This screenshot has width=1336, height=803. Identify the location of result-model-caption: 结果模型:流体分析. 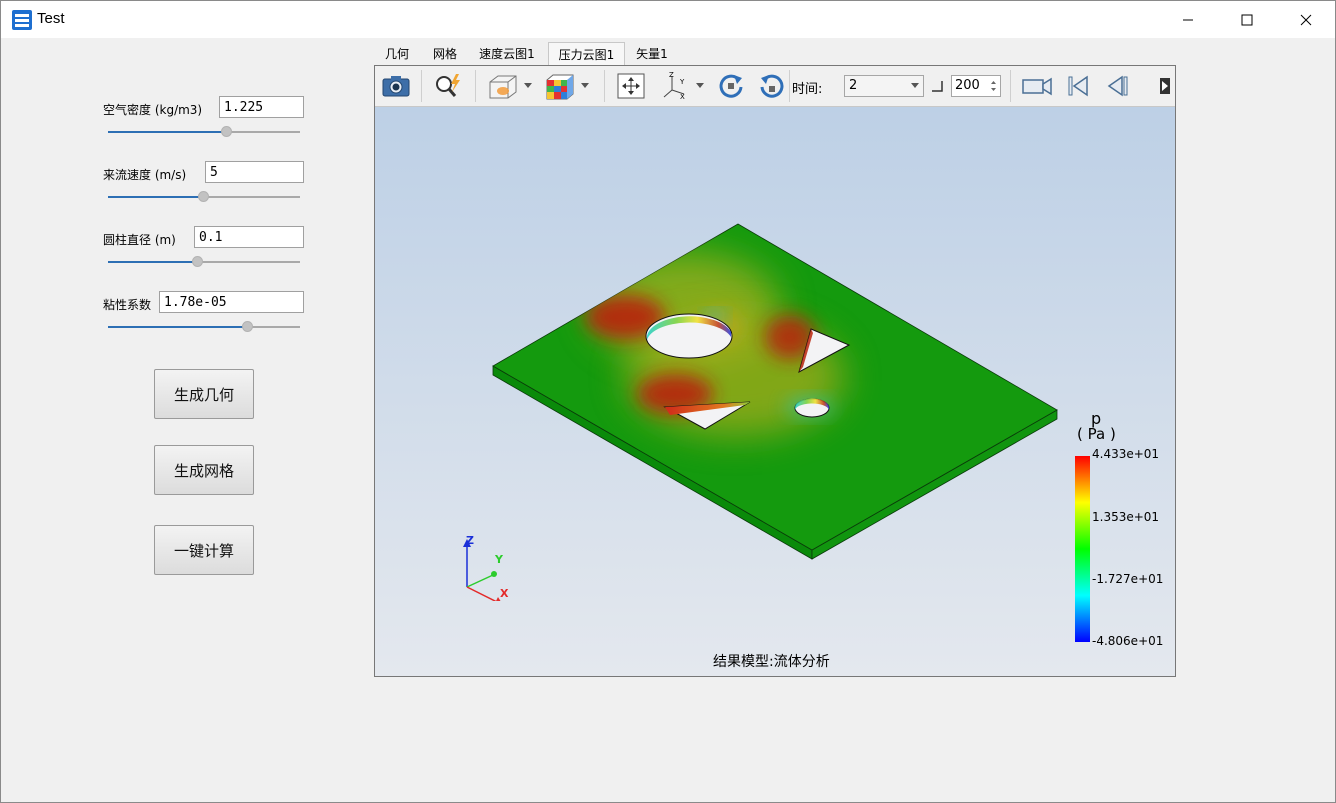
(771, 662).